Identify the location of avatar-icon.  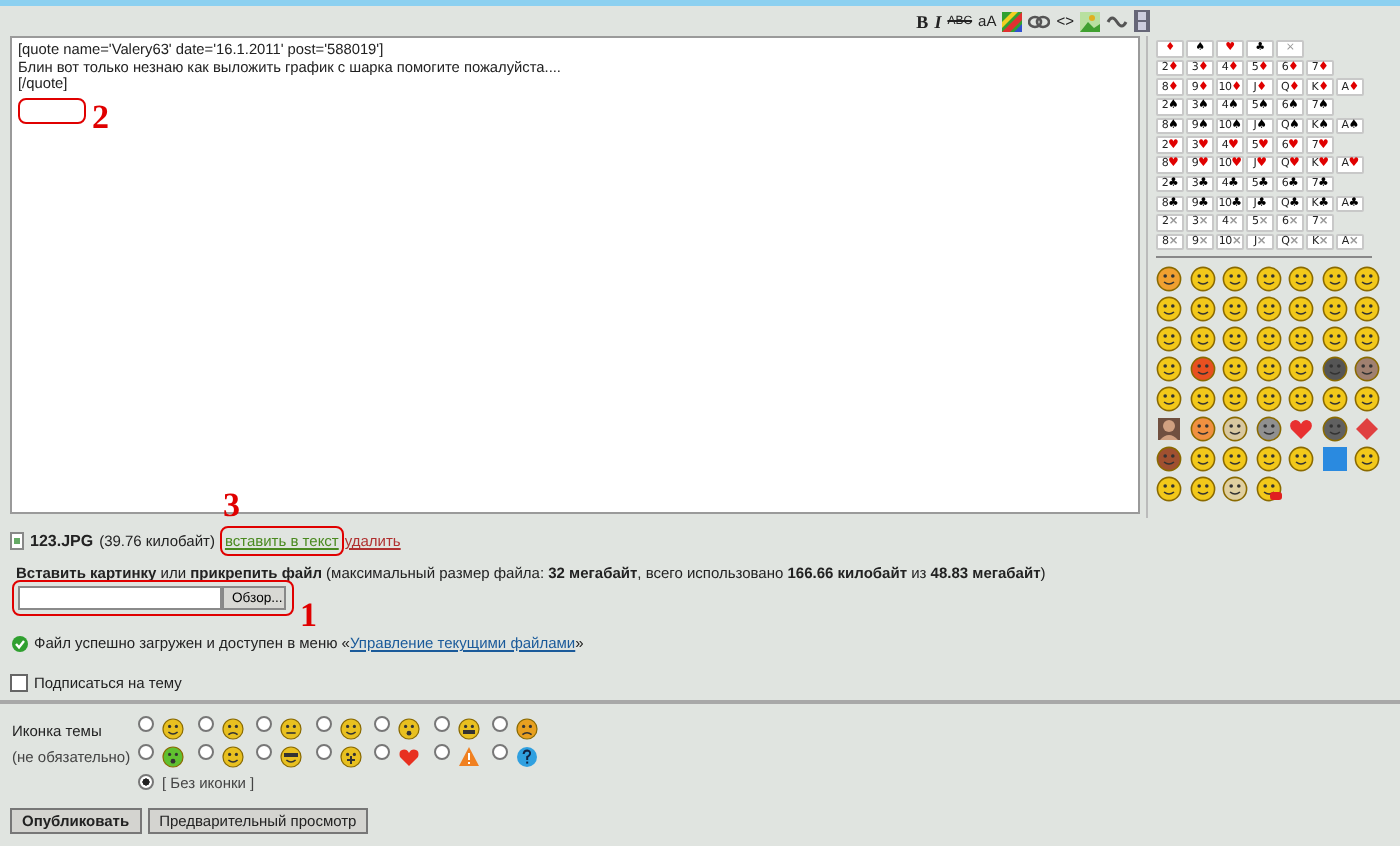
(1169, 429).